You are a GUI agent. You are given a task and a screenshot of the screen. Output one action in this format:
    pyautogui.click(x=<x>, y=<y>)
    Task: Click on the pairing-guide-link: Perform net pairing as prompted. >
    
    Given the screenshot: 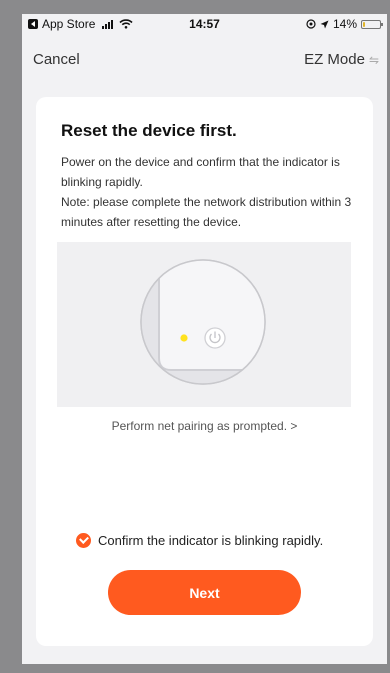 What is the action you would take?
    pyautogui.click(x=204, y=426)
    